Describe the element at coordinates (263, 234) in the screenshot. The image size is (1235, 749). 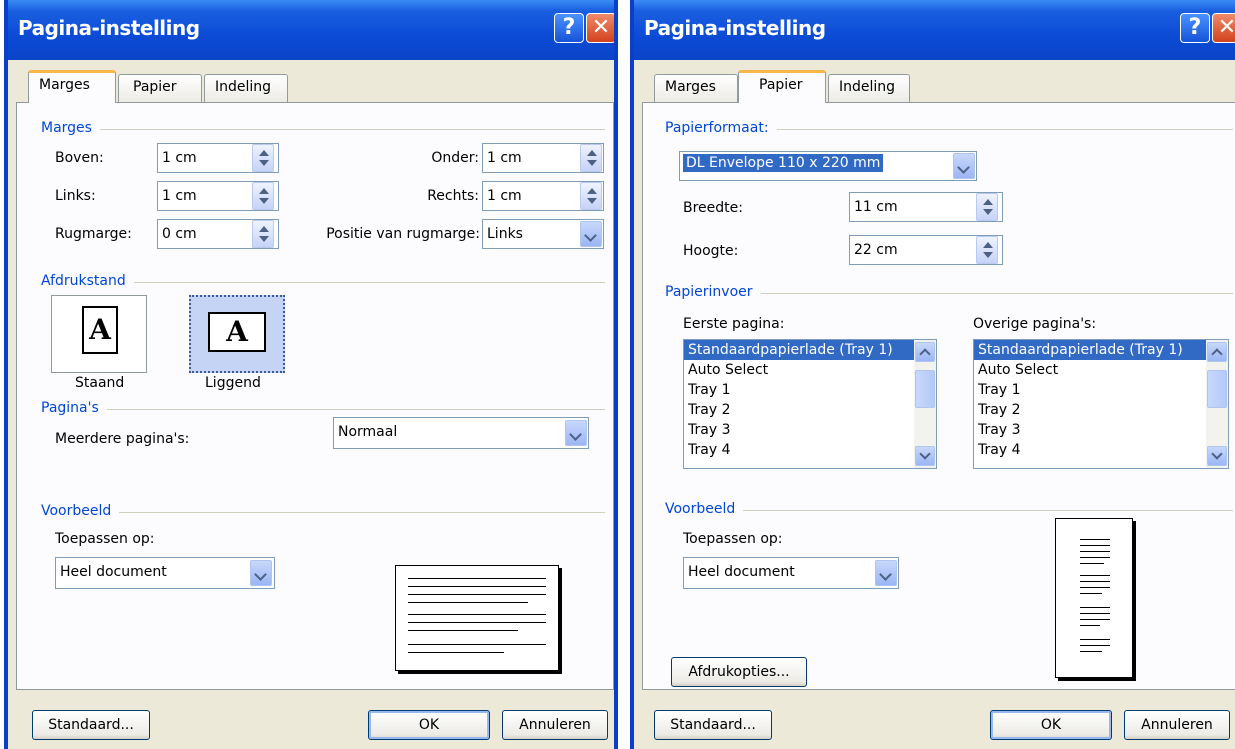
I see `rugmarge-spin-icon` at that location.